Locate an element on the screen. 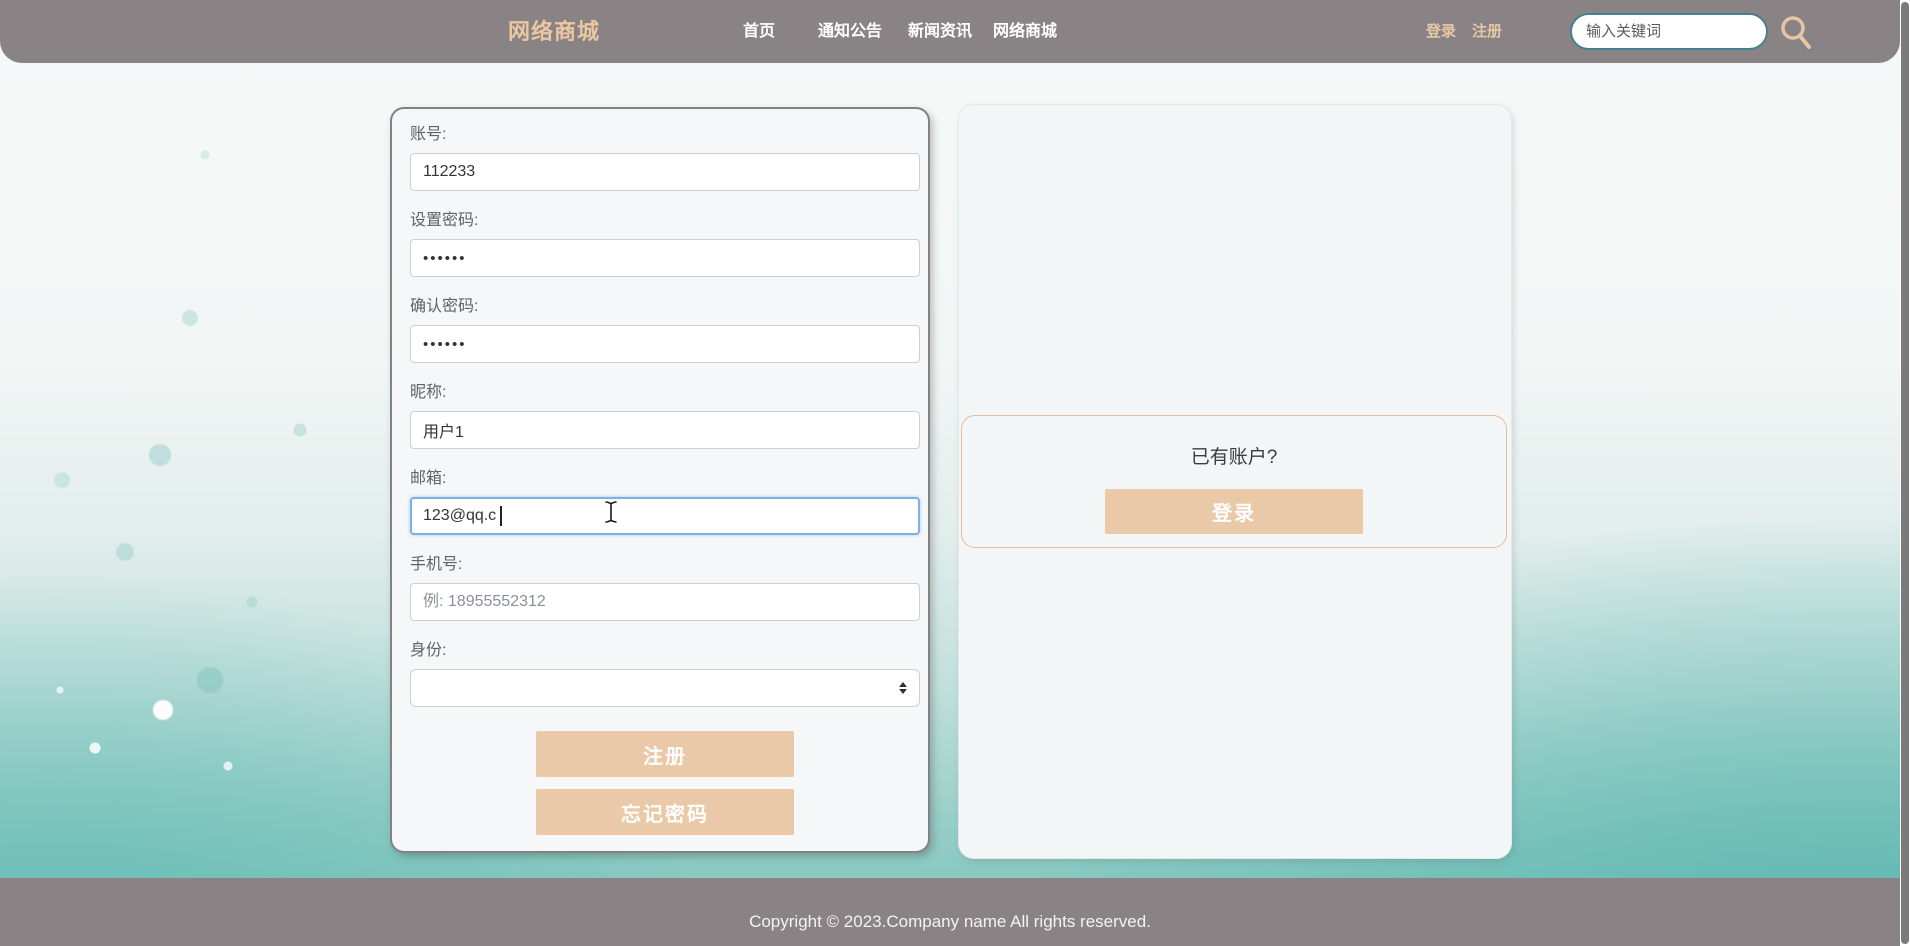 The image size is (1910, 946). site-logo: 网络商城 is located at coordinates (554, 31).